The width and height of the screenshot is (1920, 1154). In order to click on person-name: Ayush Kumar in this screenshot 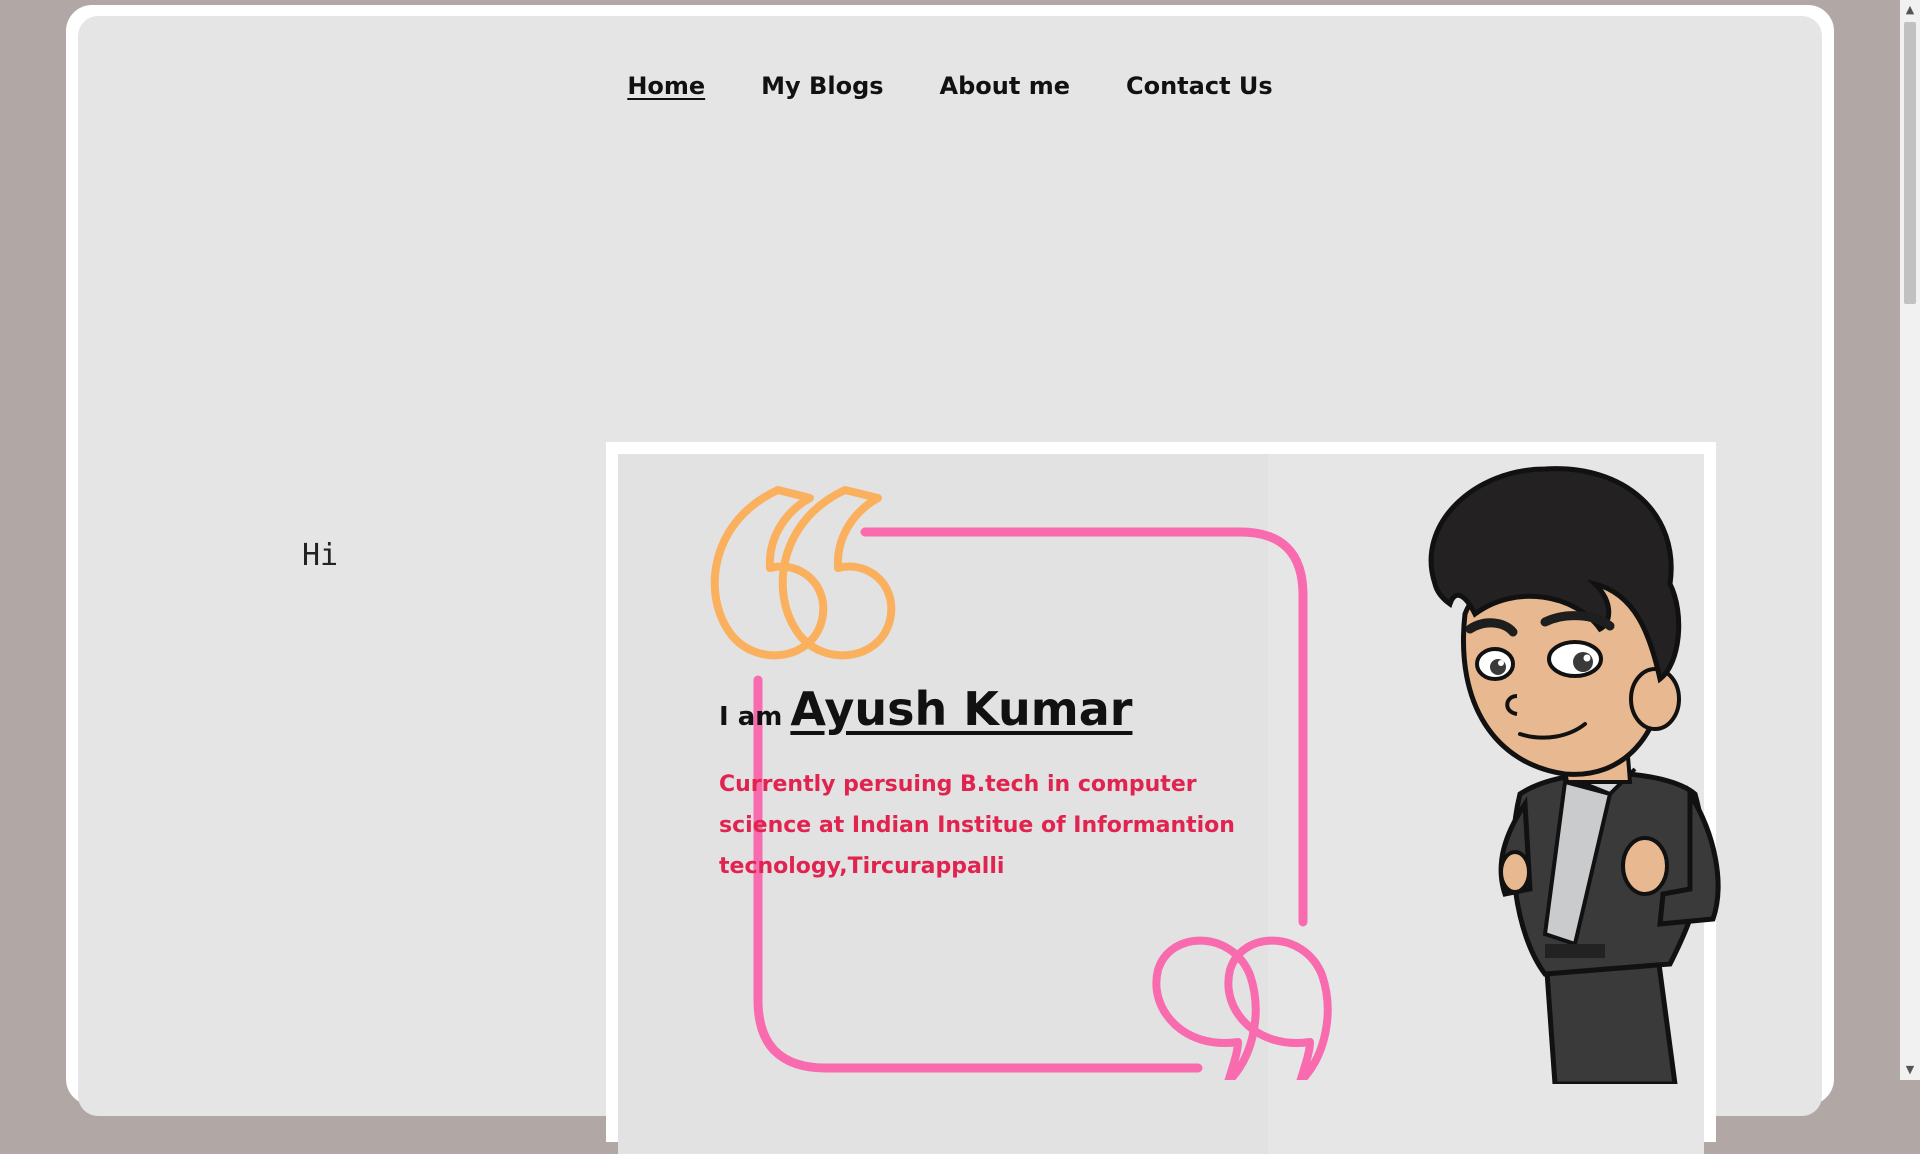, I will do `click(961, 709)`.